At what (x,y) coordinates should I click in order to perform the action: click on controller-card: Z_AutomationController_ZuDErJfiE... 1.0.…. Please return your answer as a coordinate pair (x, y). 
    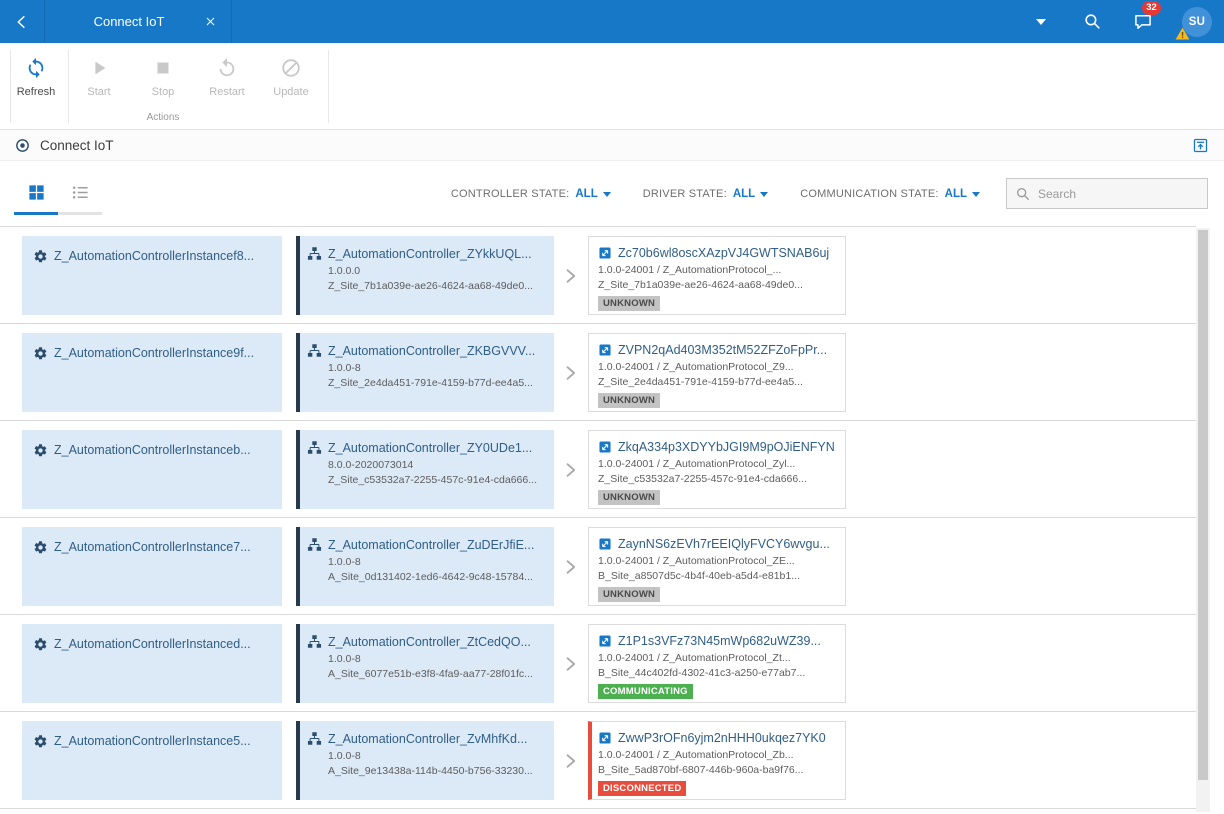
    Looking at the image, I should click on (425, 566).